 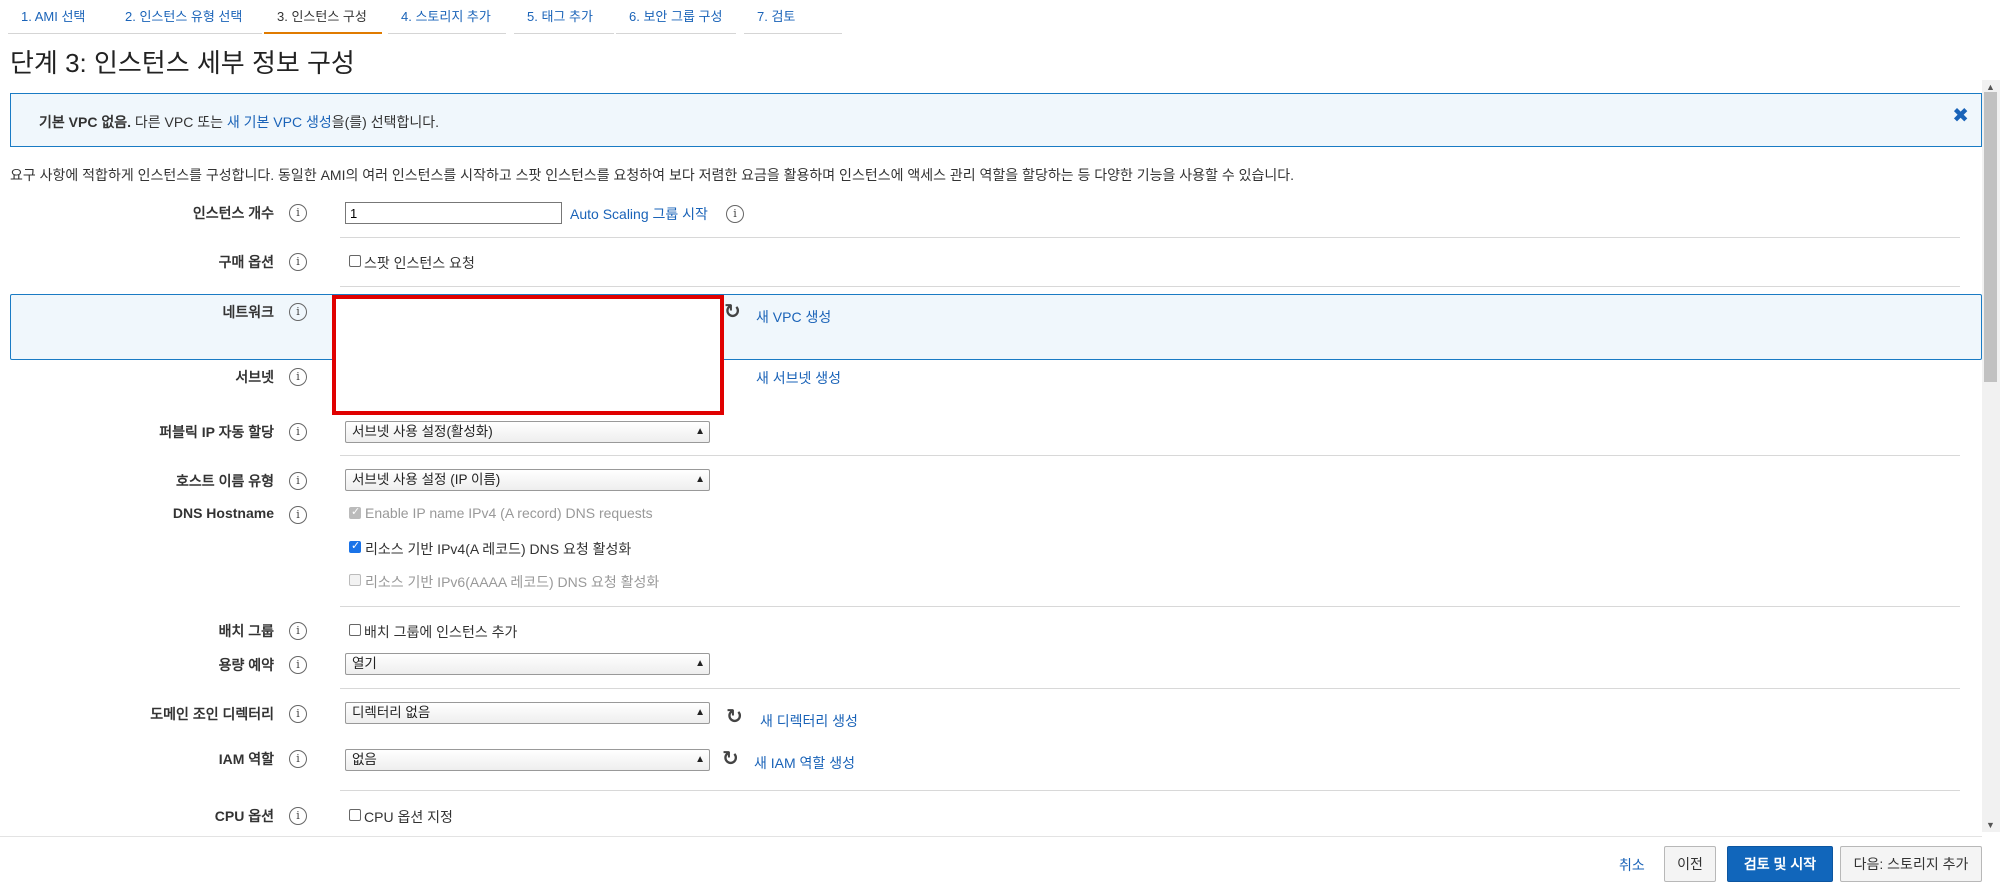 I want to click on domain-join-value: 디렉터리 없음, so click(x=391, y=712).